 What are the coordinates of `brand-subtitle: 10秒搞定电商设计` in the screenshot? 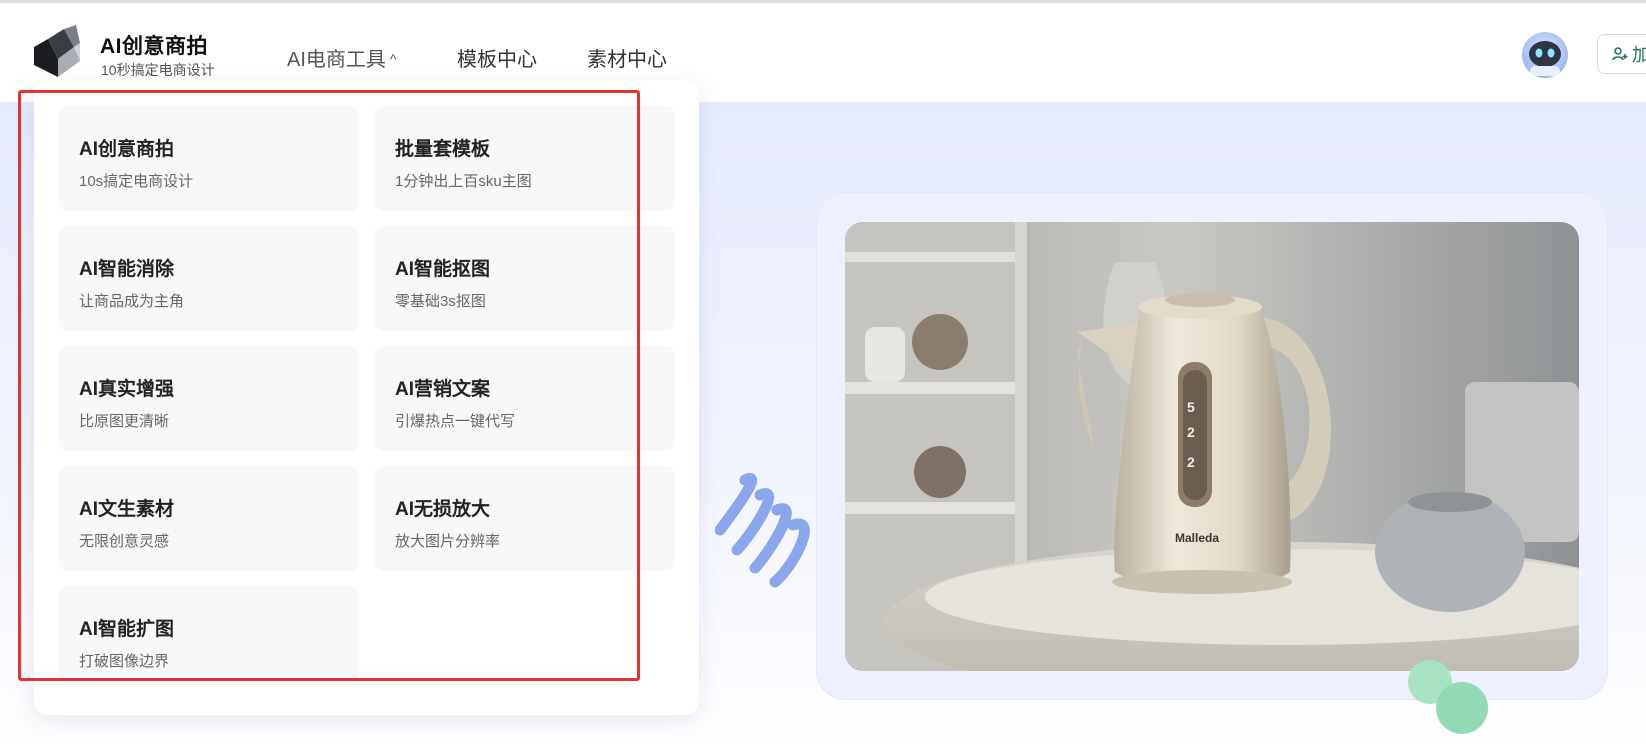 It's located at (158, 70).